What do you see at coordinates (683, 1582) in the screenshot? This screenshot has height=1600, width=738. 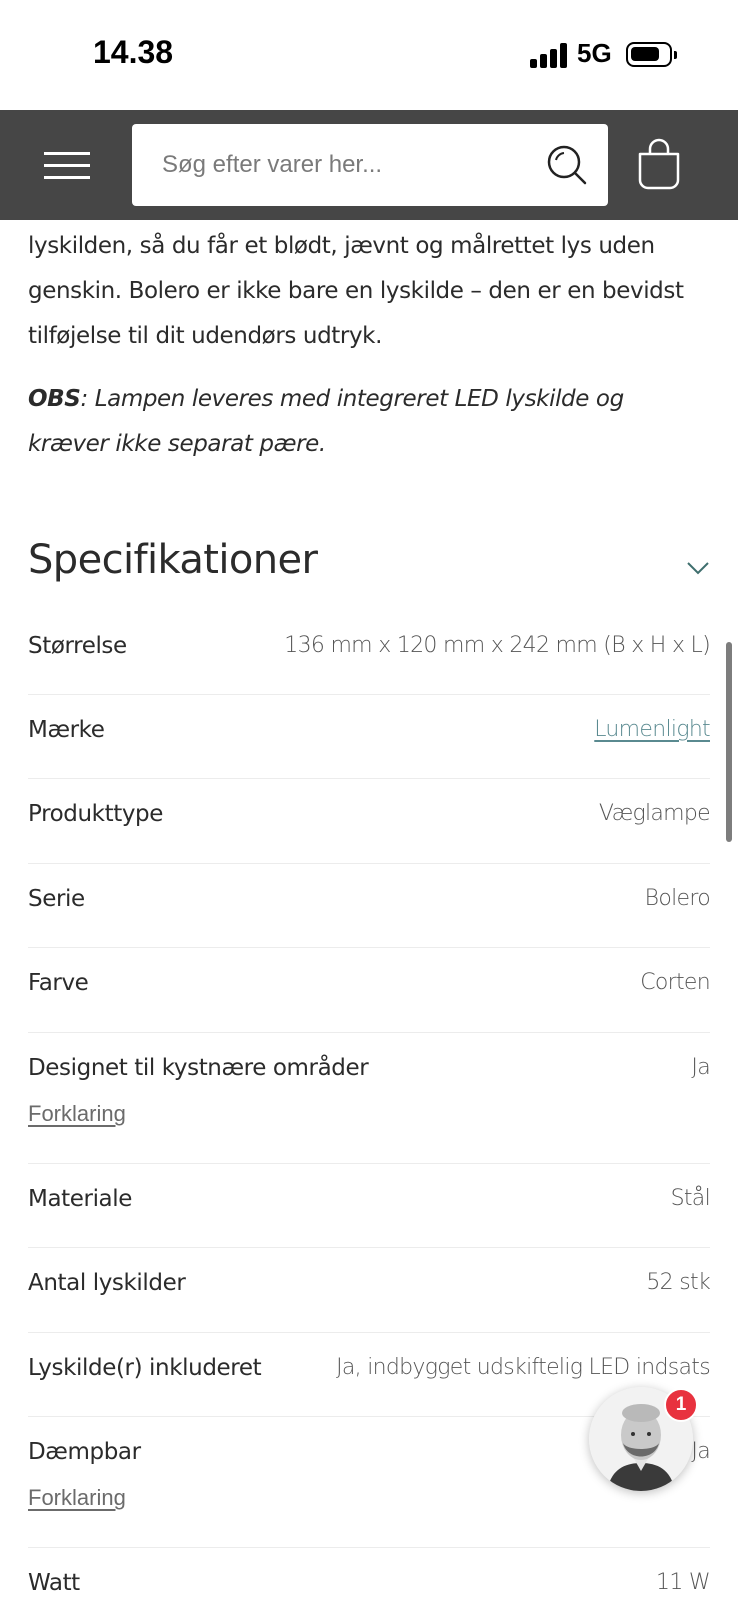 I see `spec-value: 11 W` at bounding box center [683, 1582].